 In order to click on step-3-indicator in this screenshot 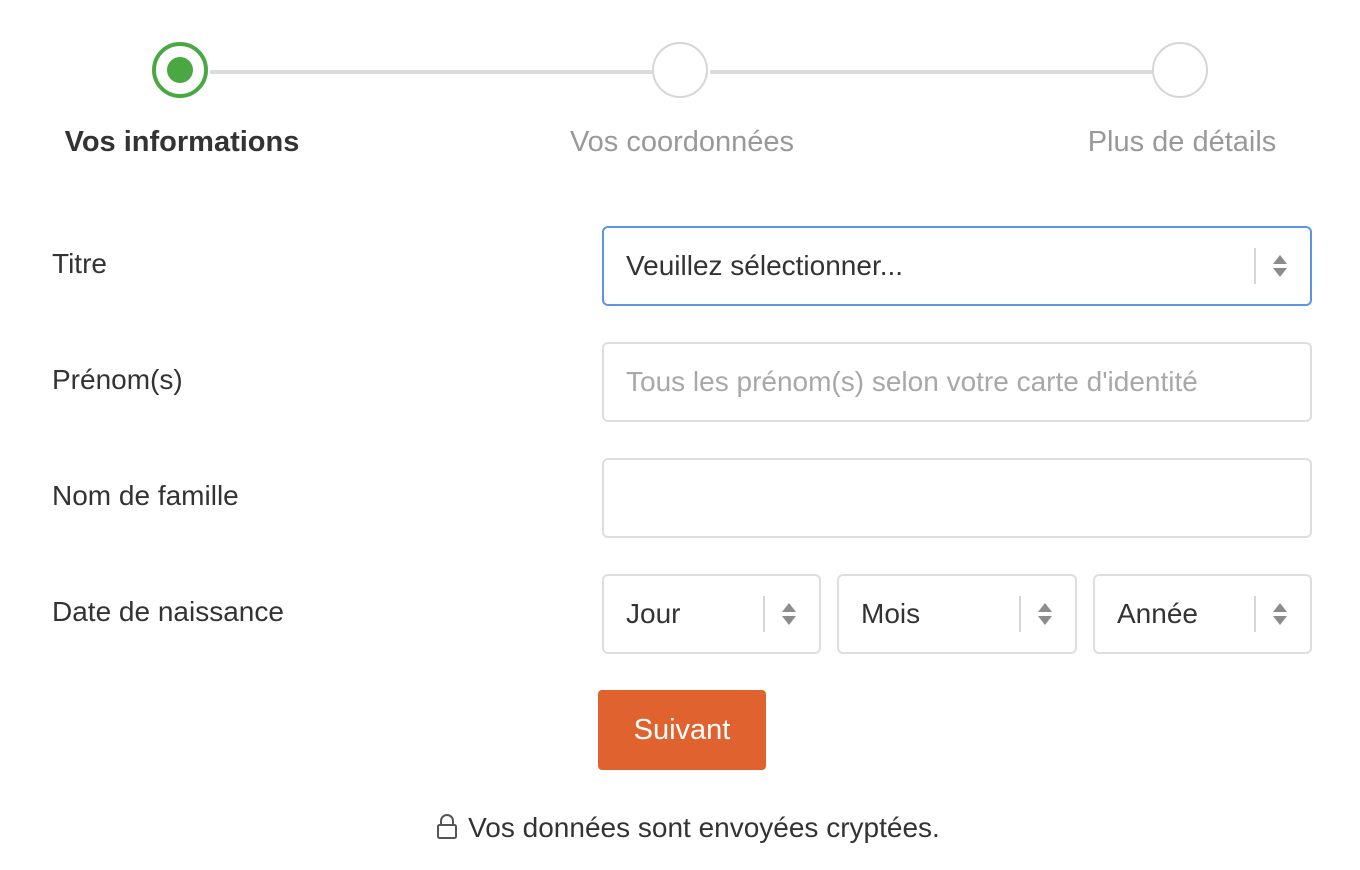, I will do `click(1180, 70)`.